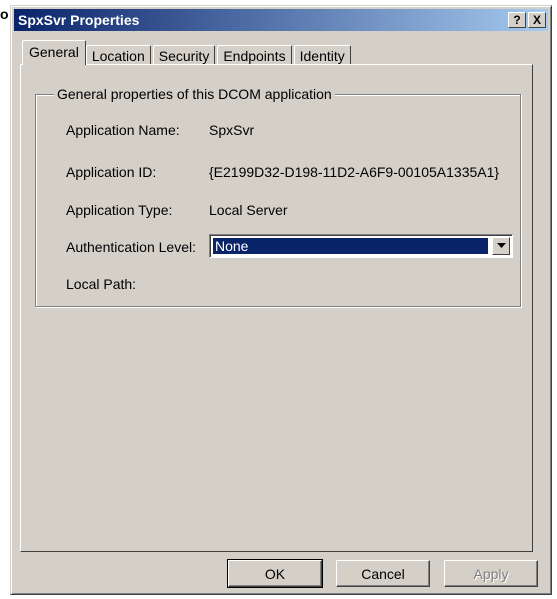 This screenshot has width=557, height=599. I want to click on application-name-label: Application Name:, so click(123, 130).